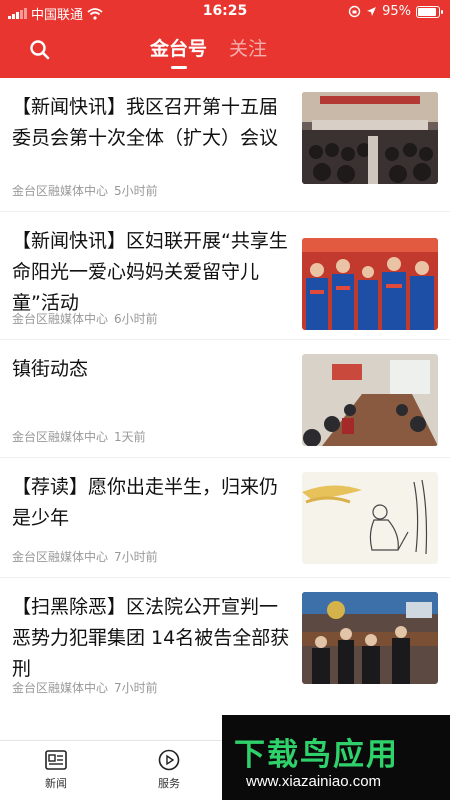  What do you see at coordinates (130, 437) in the screenshot?
I see `news-time: 1天前` at bounding box center [130, 437].